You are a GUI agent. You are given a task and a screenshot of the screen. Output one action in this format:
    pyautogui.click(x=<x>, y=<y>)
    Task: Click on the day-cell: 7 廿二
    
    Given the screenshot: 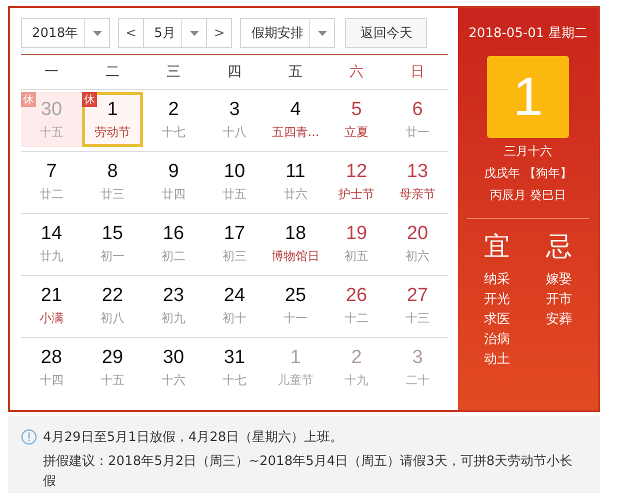 What is the action you would take?
    pyautogui.click(x=51, y=181)
    